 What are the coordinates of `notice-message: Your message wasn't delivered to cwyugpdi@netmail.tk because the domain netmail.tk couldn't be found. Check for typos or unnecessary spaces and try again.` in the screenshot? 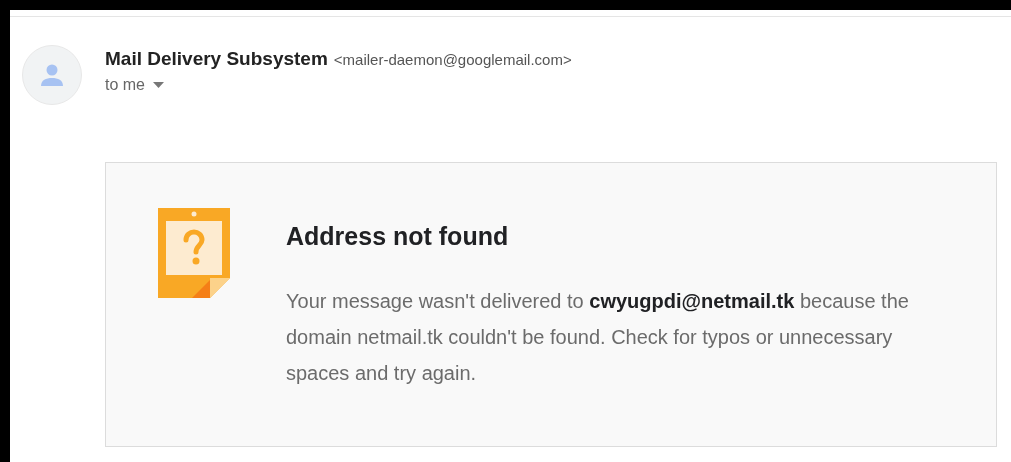 It's located at (598, 337).